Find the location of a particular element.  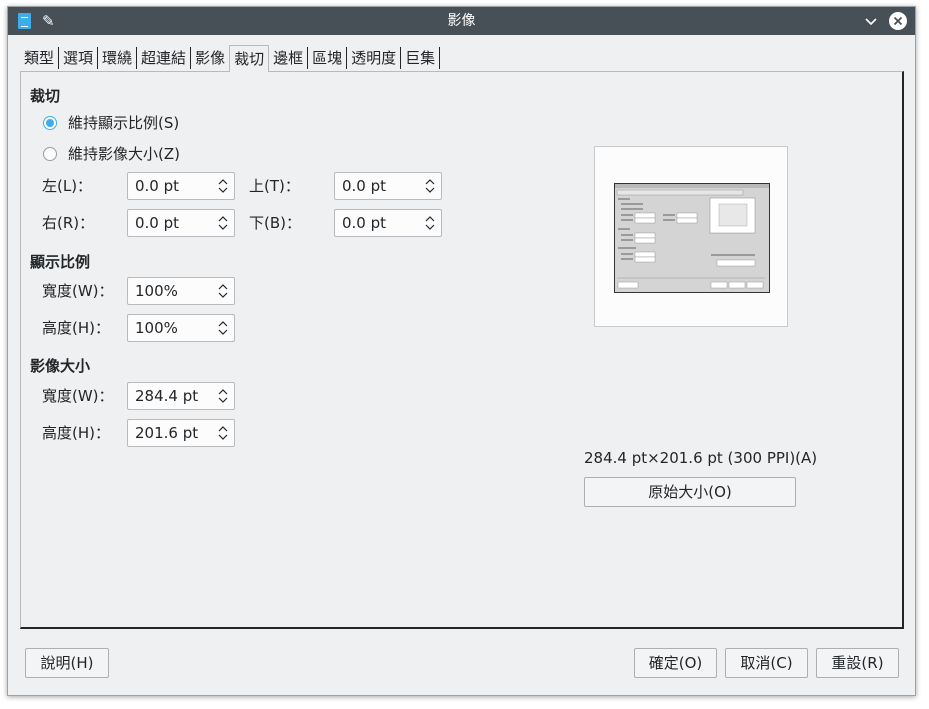

crop-right-field: 0.0 pt is located at coordinates (181, 223).